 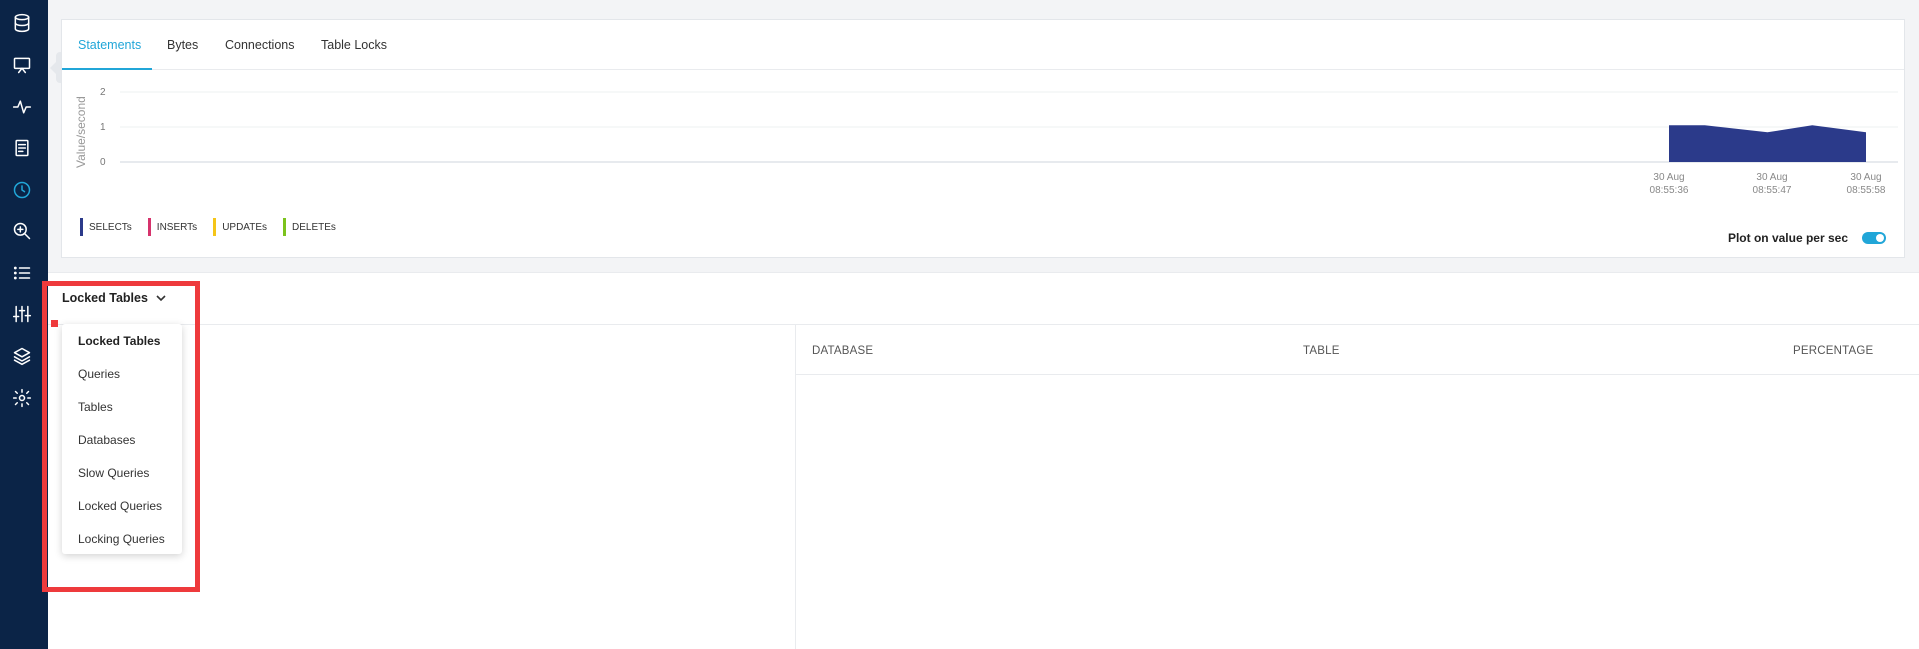 What do you see at coordinates (1866, 184) in the screenshot?
I see `x-tick-label: 30 Aug 08:55:58` at bounding box center [1866, 184].